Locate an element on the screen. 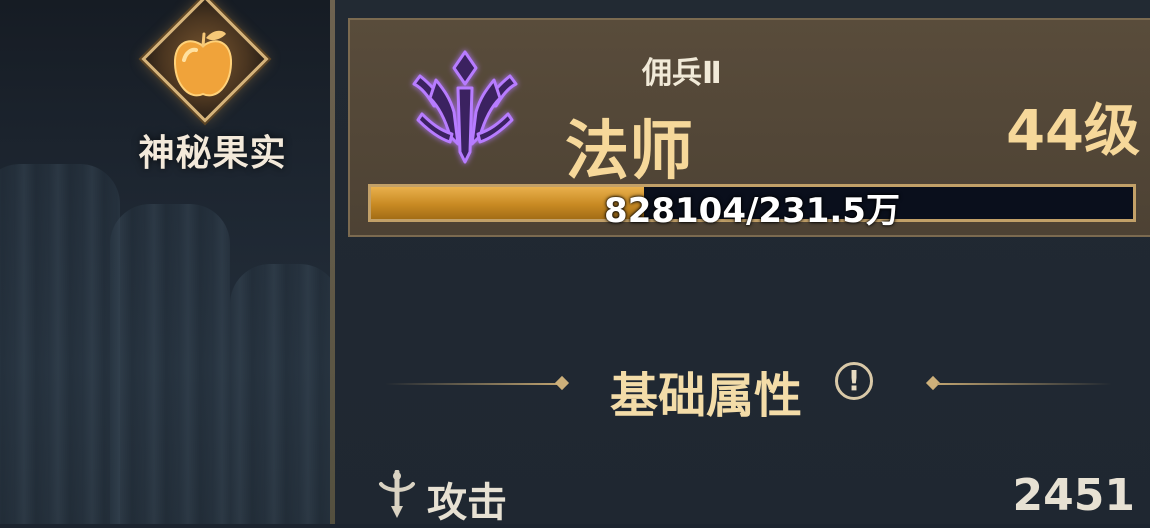 The width and height of the screenshot is (1150, 528). base-attributes-header: 基础属性 ! is located at coordinates (765, 387).